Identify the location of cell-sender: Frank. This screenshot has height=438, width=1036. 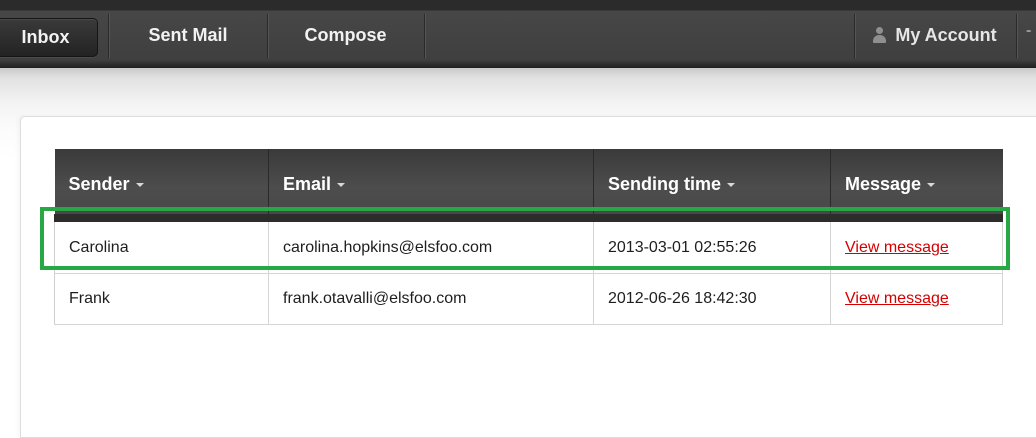
(161, 299).